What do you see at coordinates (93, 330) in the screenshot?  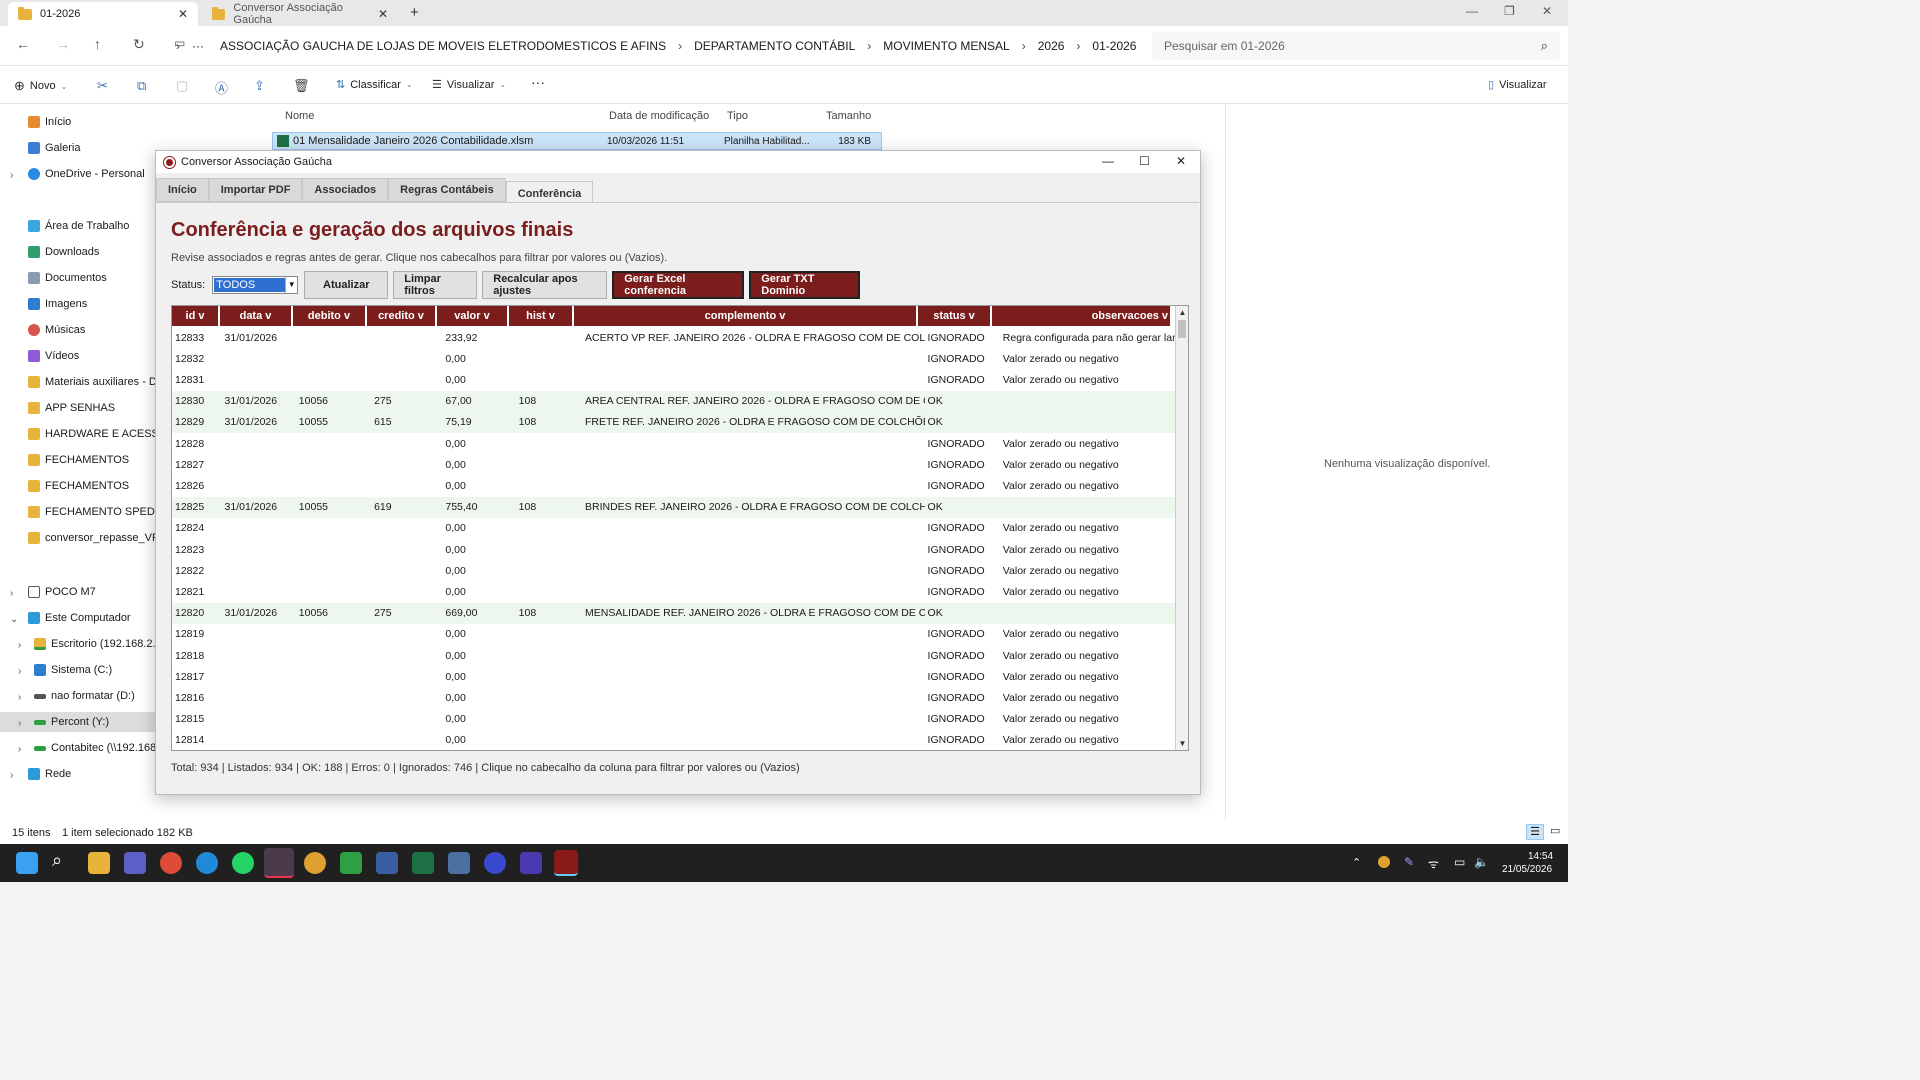 I see `sidebar-item-music: Músicas` at bounding box center [93, 330].